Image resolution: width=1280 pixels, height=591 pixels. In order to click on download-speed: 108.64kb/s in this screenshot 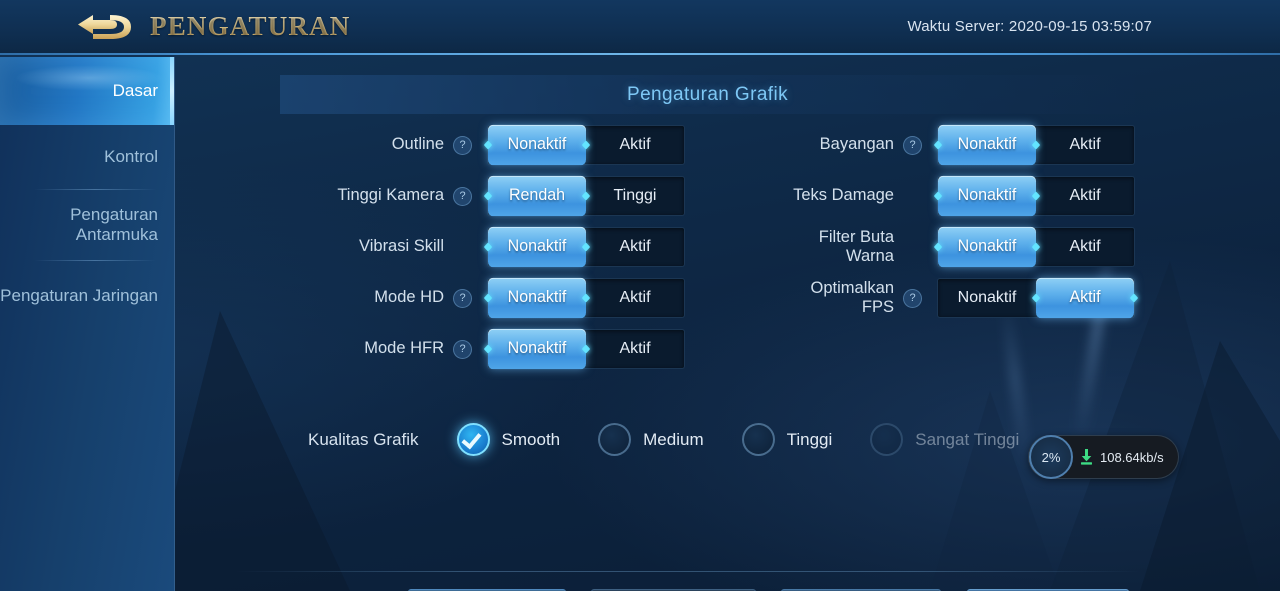, I will do `click(1132, 457)`.